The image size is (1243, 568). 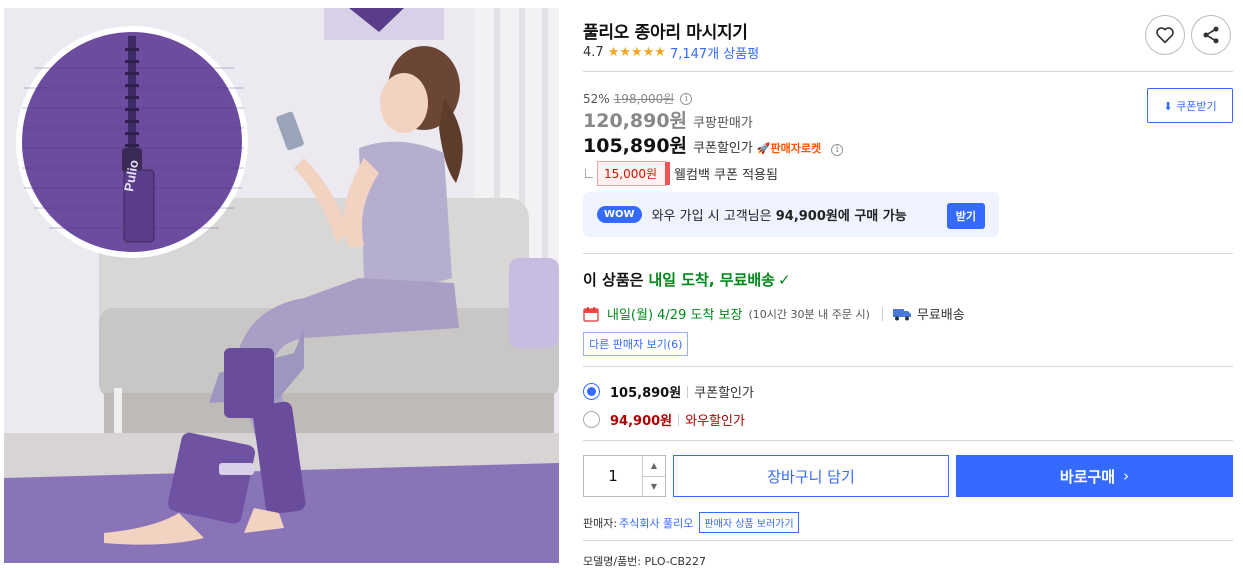 I want to click on free-shipping: 무료배송, so click(x=940, y=315).